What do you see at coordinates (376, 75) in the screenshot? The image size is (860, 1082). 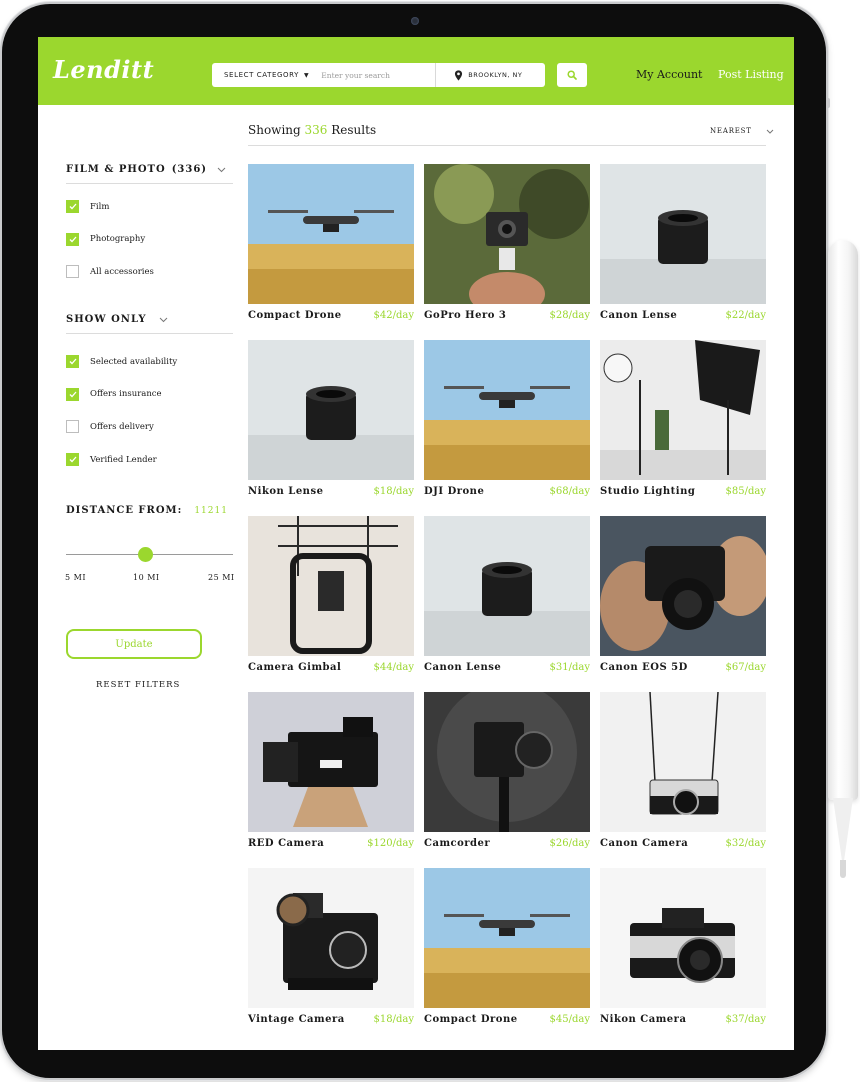 I see `search-input` at bounding box center [376, 75].